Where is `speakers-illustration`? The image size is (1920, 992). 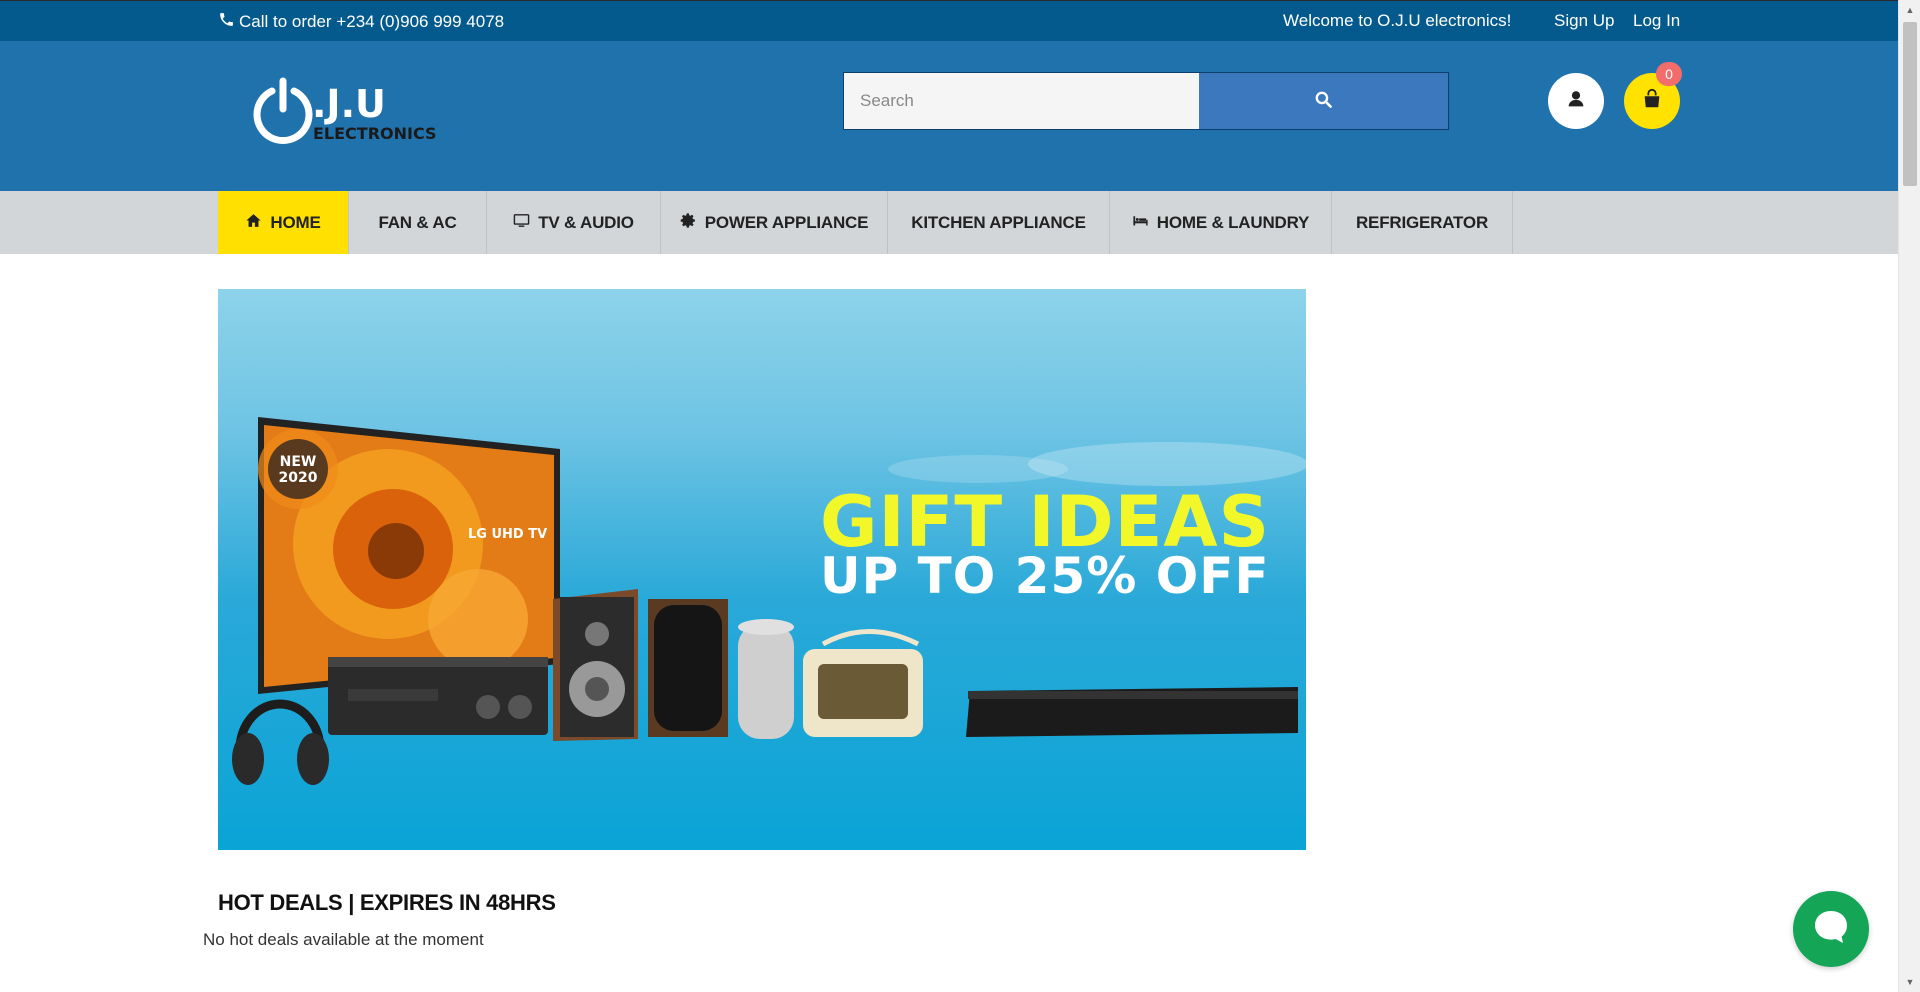
speakers-illustration is located at coordinates (640, 665).